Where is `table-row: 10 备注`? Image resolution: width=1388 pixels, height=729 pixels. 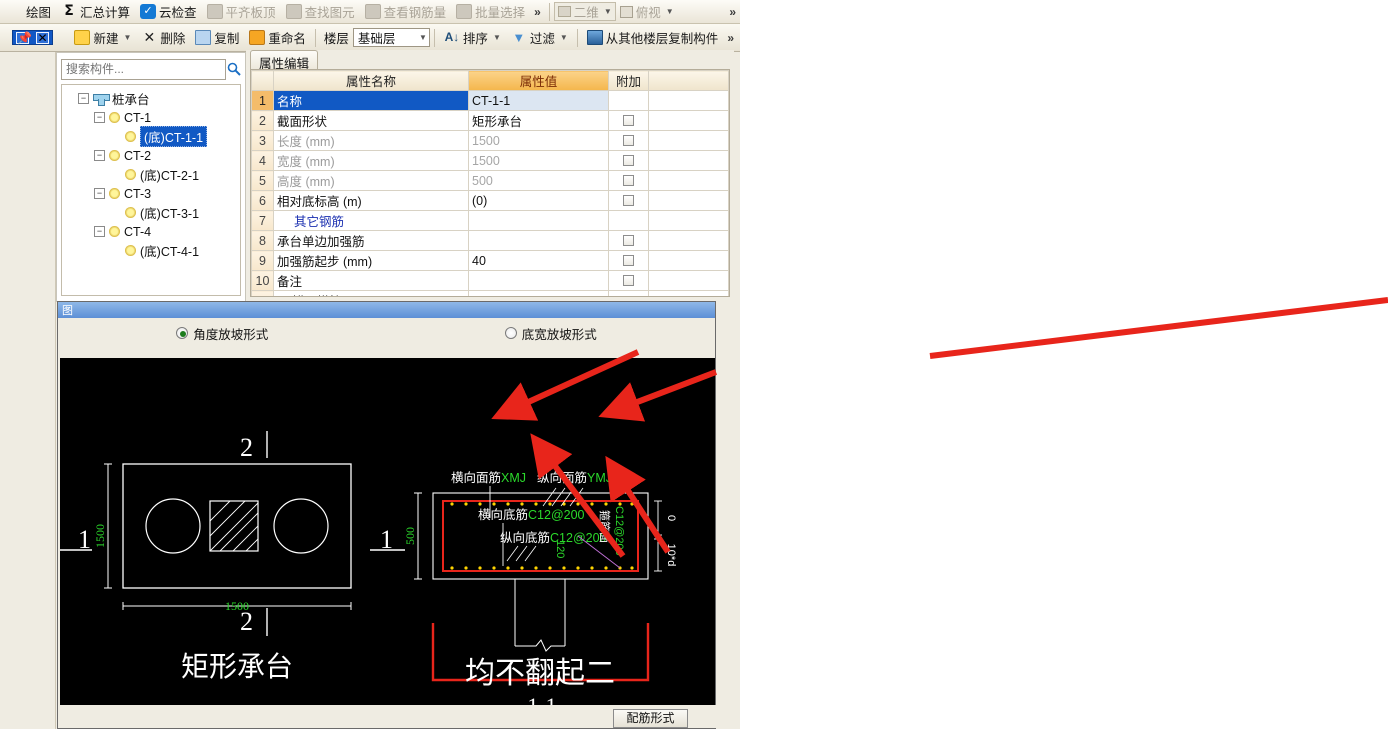 table-row: 10 备注 is located at coordinates (490, 280).